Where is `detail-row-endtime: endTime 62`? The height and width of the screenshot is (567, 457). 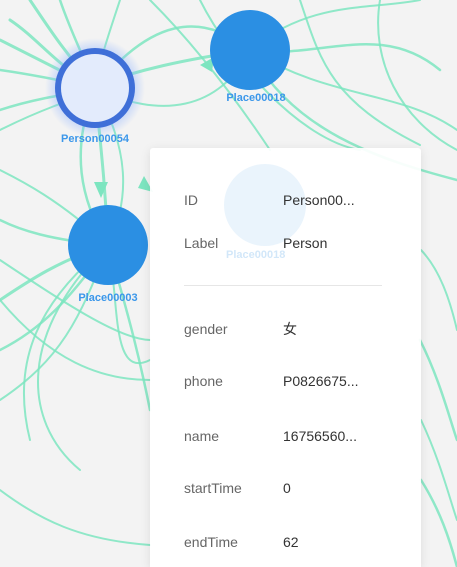 detail-row-endtime: endTime 62 is located at coordinates (285, 542).